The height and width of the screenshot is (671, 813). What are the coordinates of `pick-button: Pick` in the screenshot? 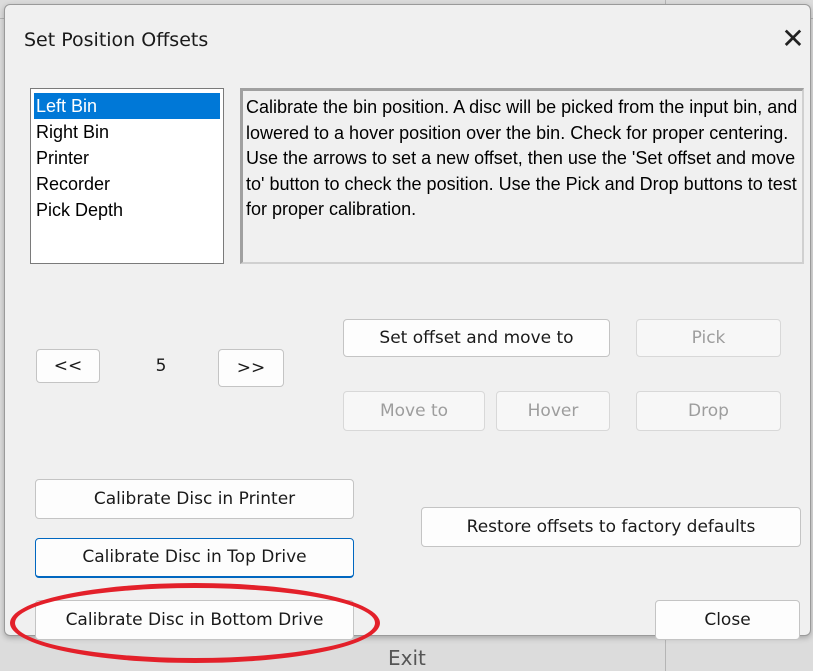 It's located at (708, 338).